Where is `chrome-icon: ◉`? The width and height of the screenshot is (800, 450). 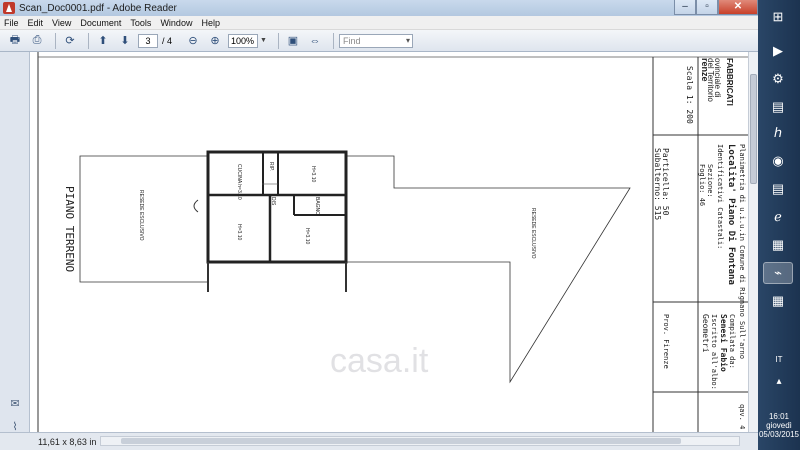
chrome-icon: ◉ is located at coordinates (778, 161).